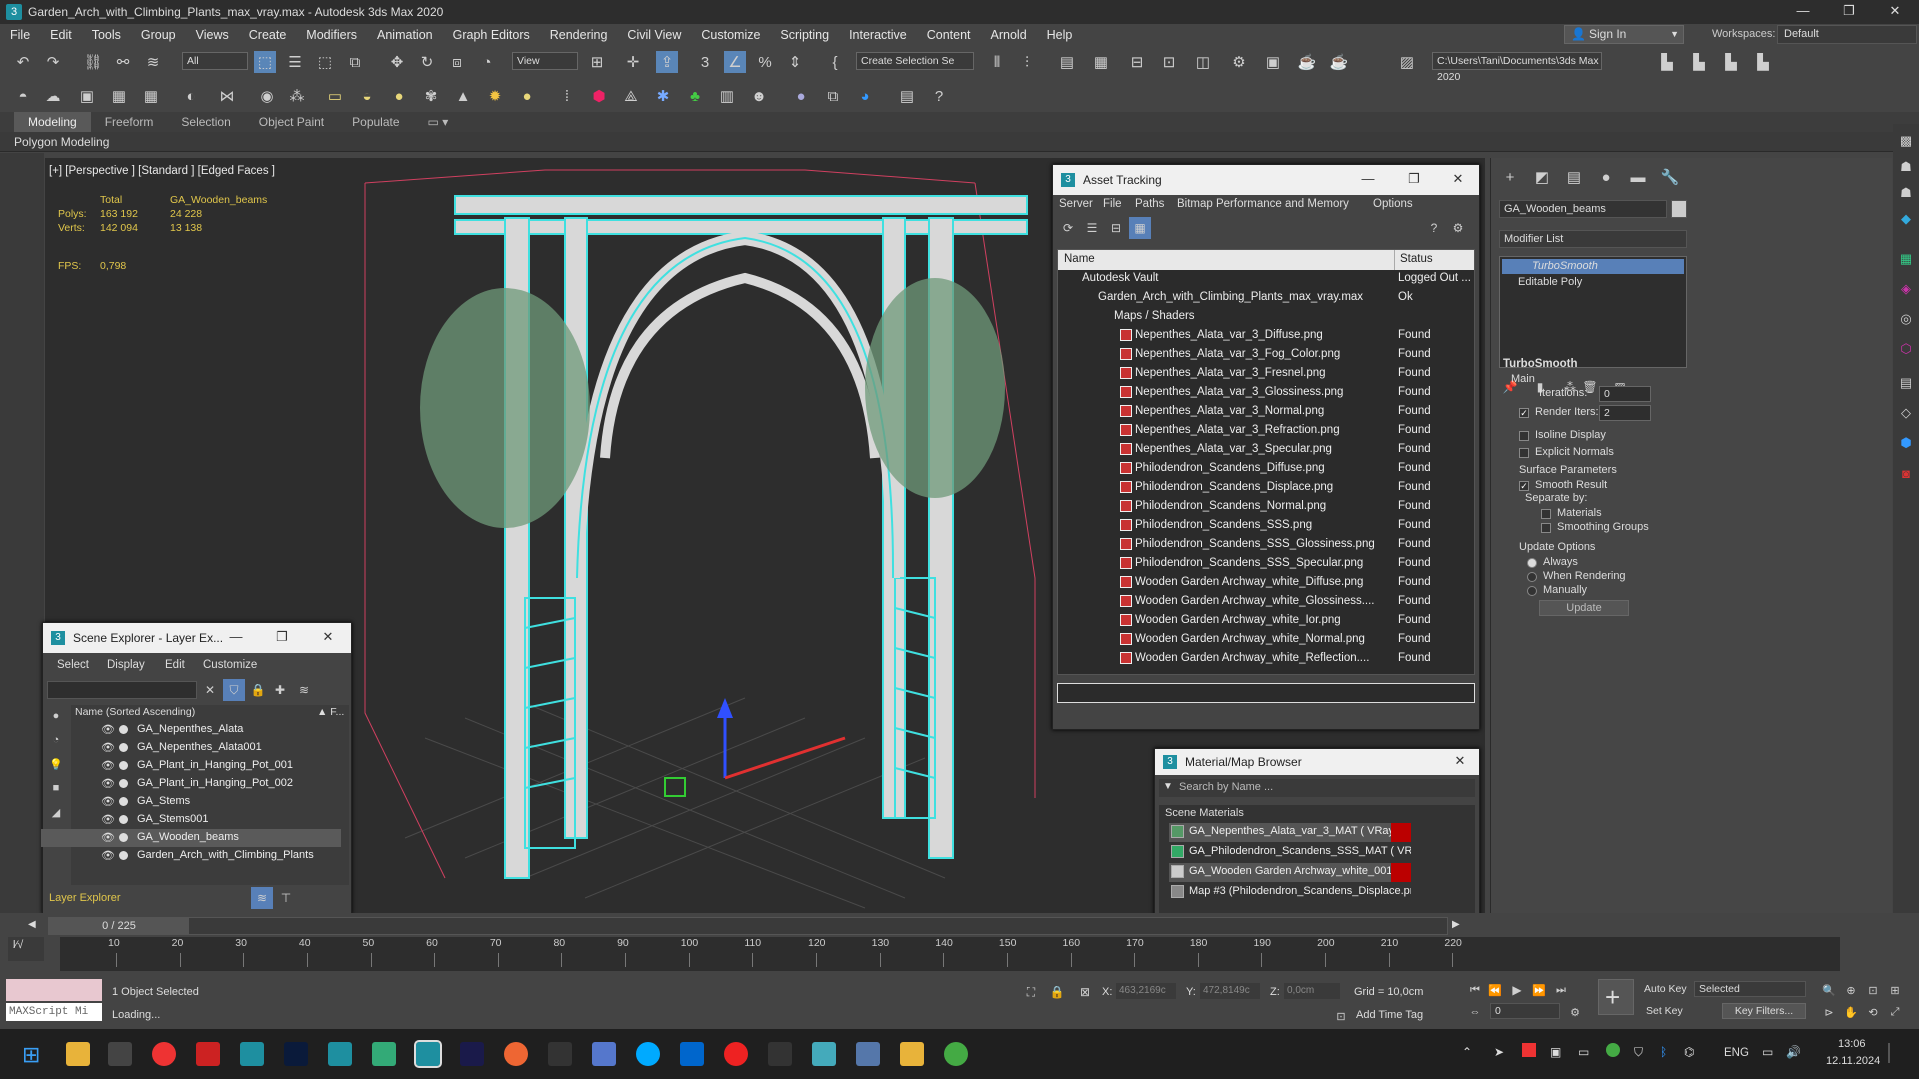  I want to click on total-commander-icon, so click(208, 1054).